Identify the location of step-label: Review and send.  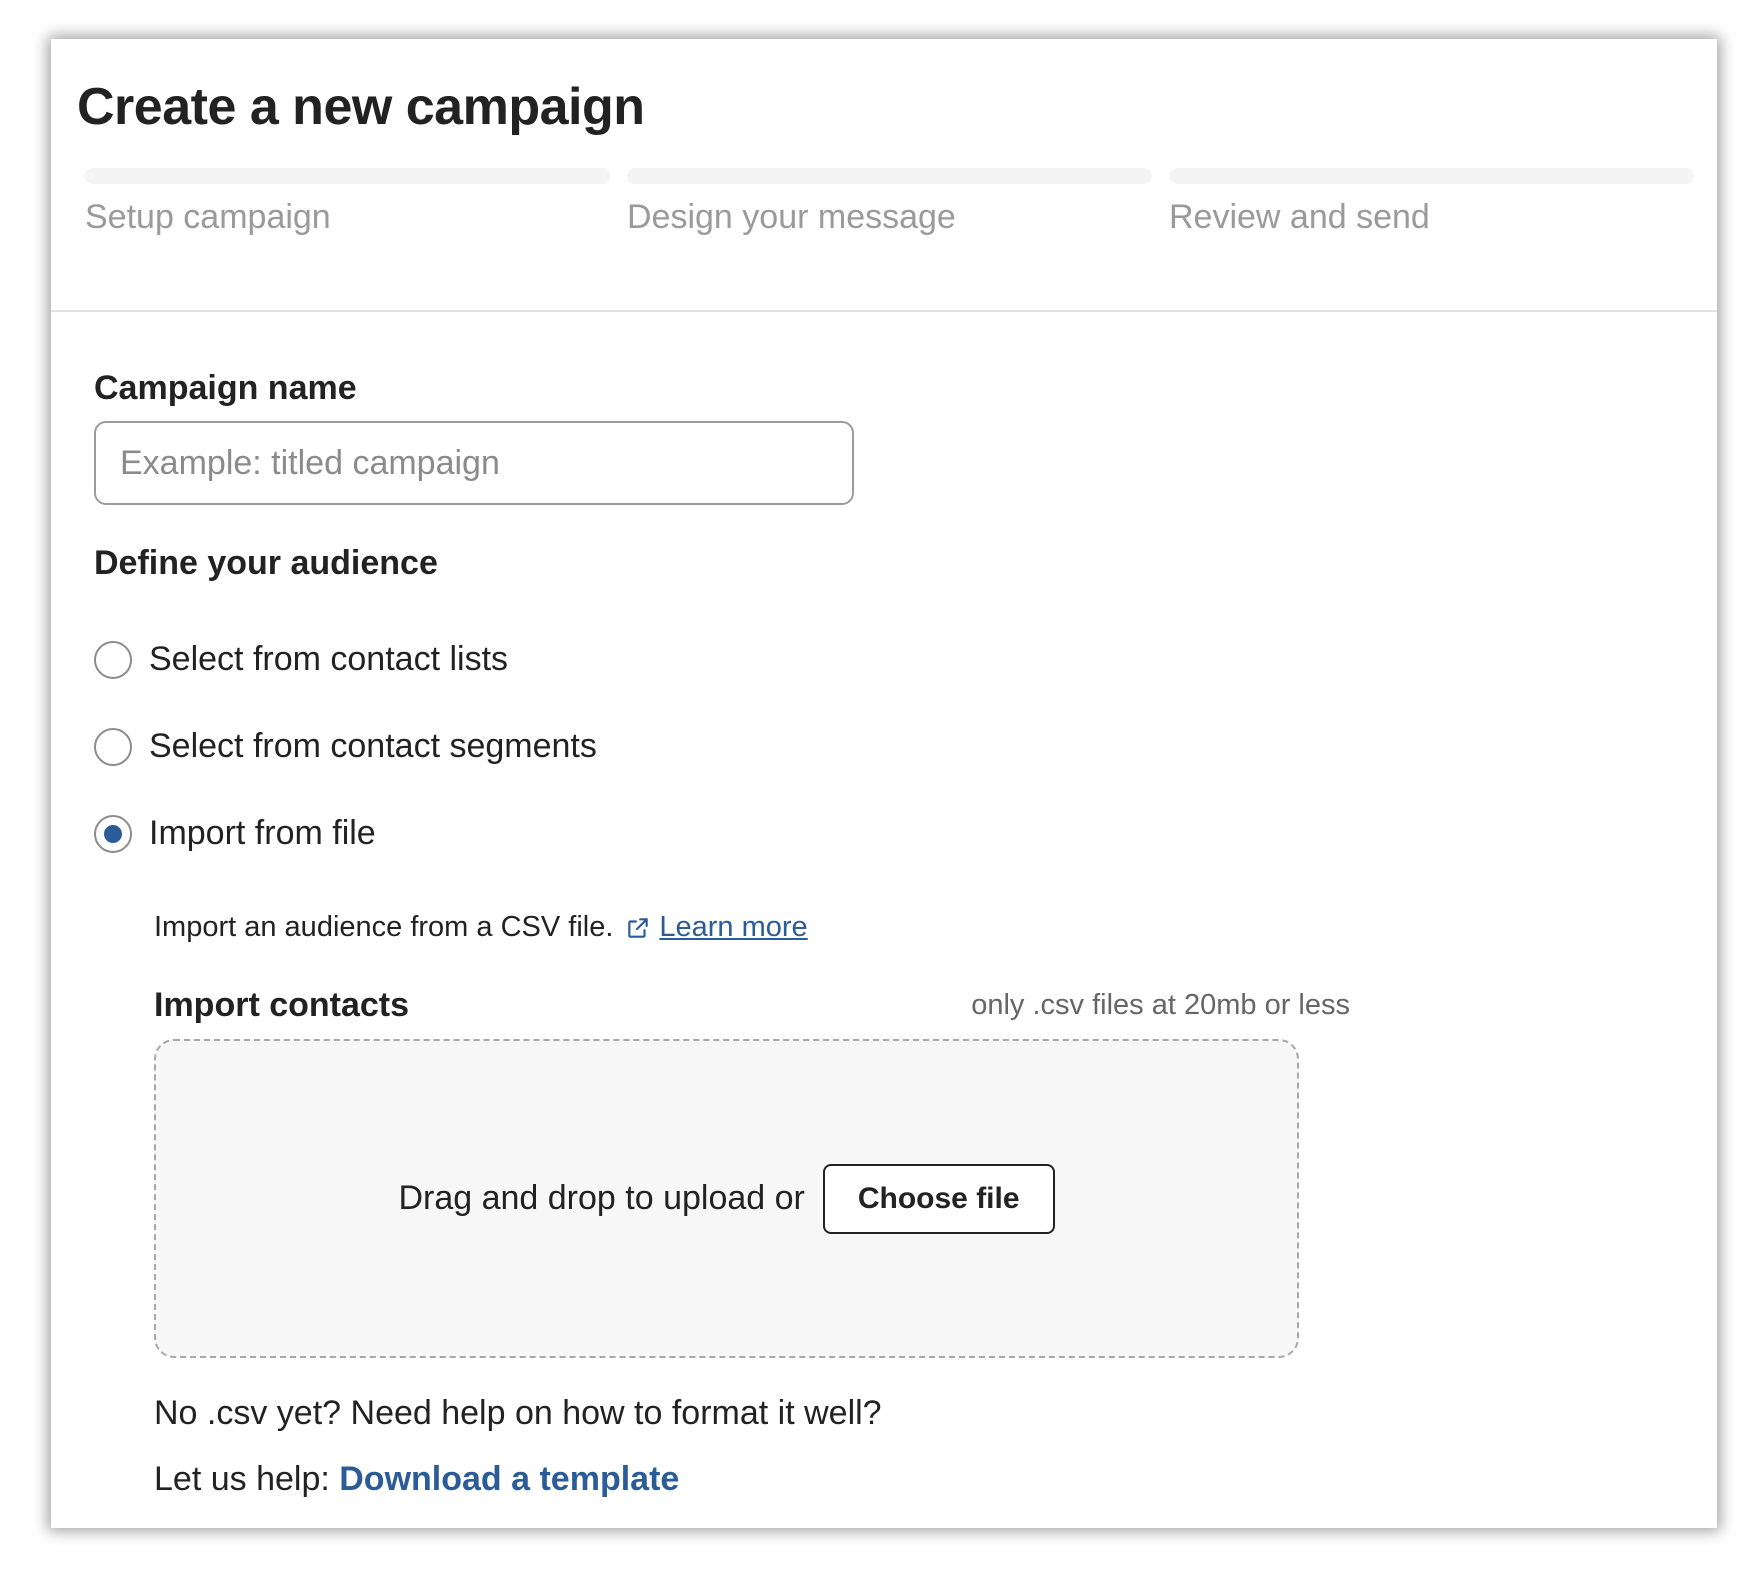
(1299, 217).